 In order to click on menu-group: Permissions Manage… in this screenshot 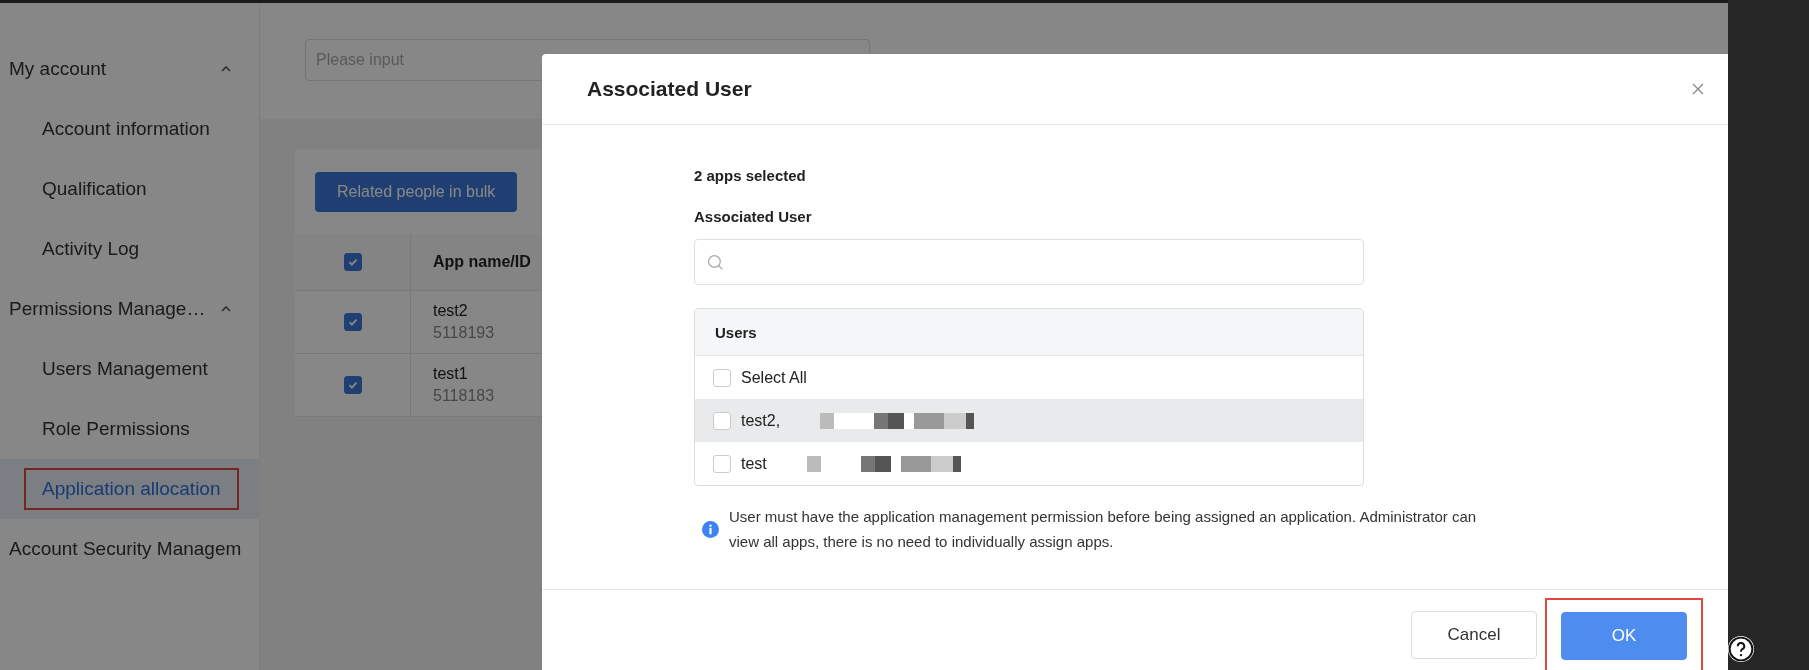, I will do `click(129, 309)`.